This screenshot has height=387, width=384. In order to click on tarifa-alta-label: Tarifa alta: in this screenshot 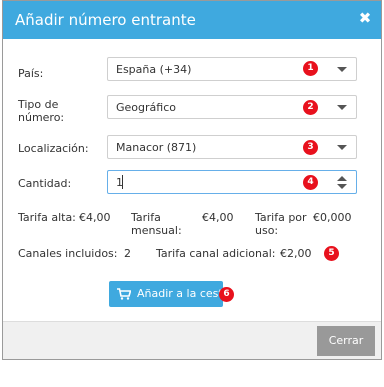, I will do `click(47, 217)`.